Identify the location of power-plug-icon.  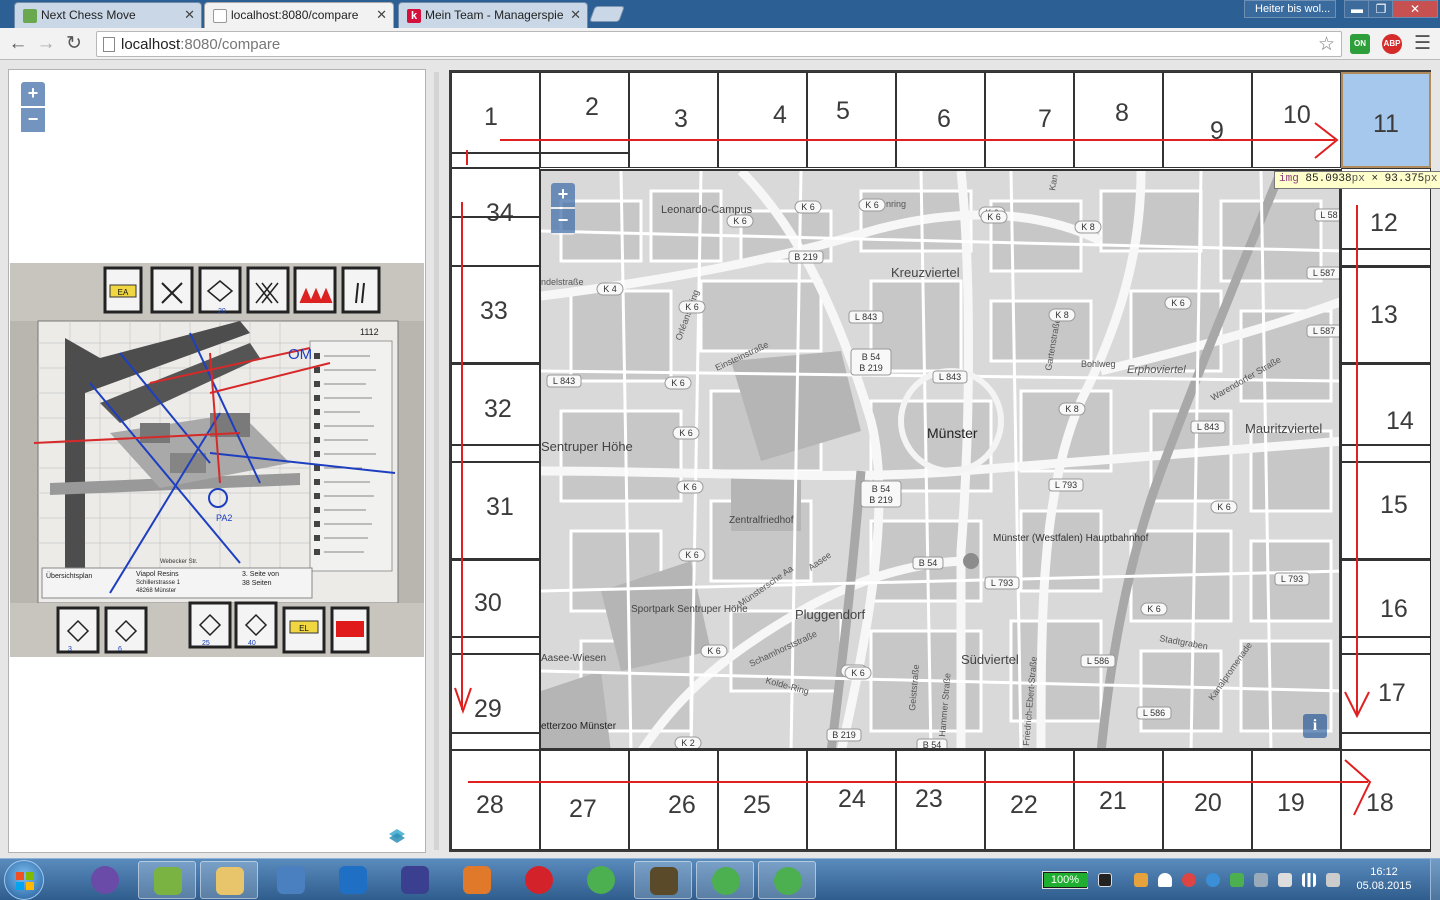
(1105, 880).